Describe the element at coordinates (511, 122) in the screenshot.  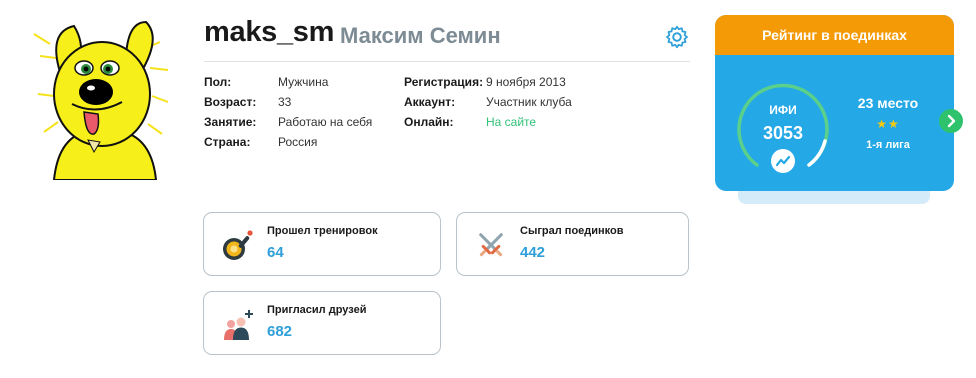
I see `online-status: На сайте` at that location.